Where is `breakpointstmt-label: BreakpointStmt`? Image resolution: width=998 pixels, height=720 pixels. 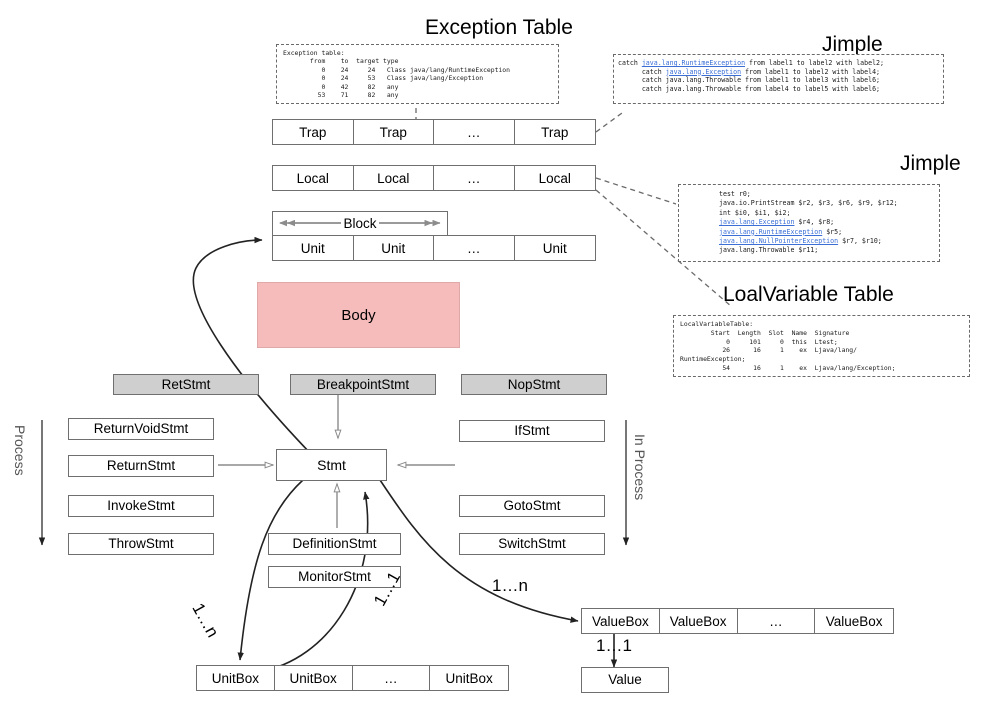
breakpointstmt-label: BreakpointStmt is located at coordinates (363, 384).